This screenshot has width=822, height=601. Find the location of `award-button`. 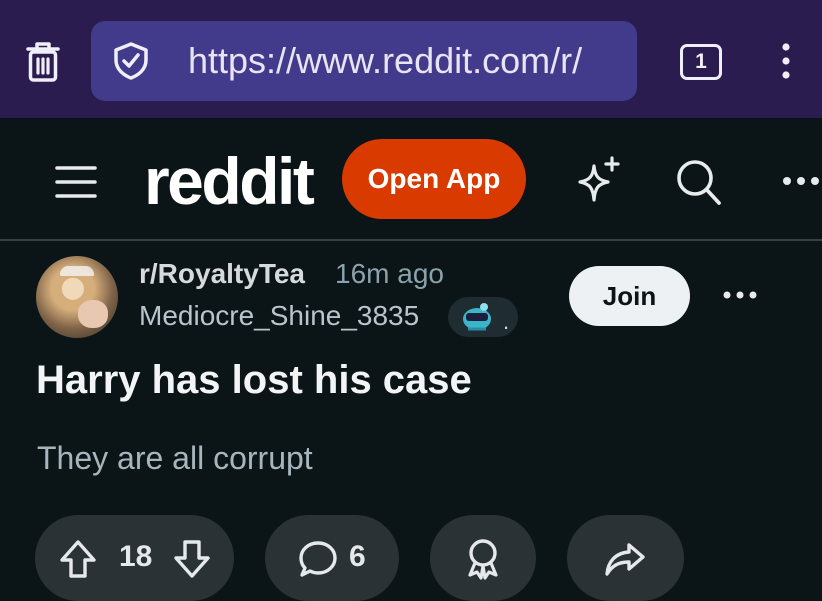

award-button is located at coordinates (483, 558).